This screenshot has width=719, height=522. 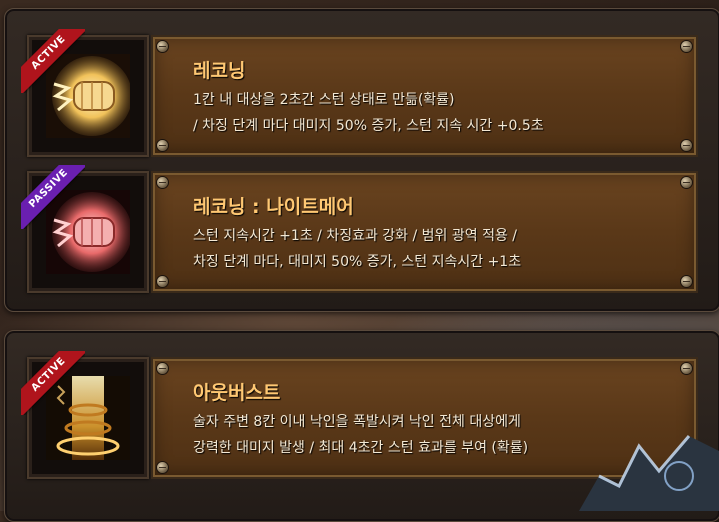 I want to click on skill-title: 아웃버스트, so click(x=237, y=393).